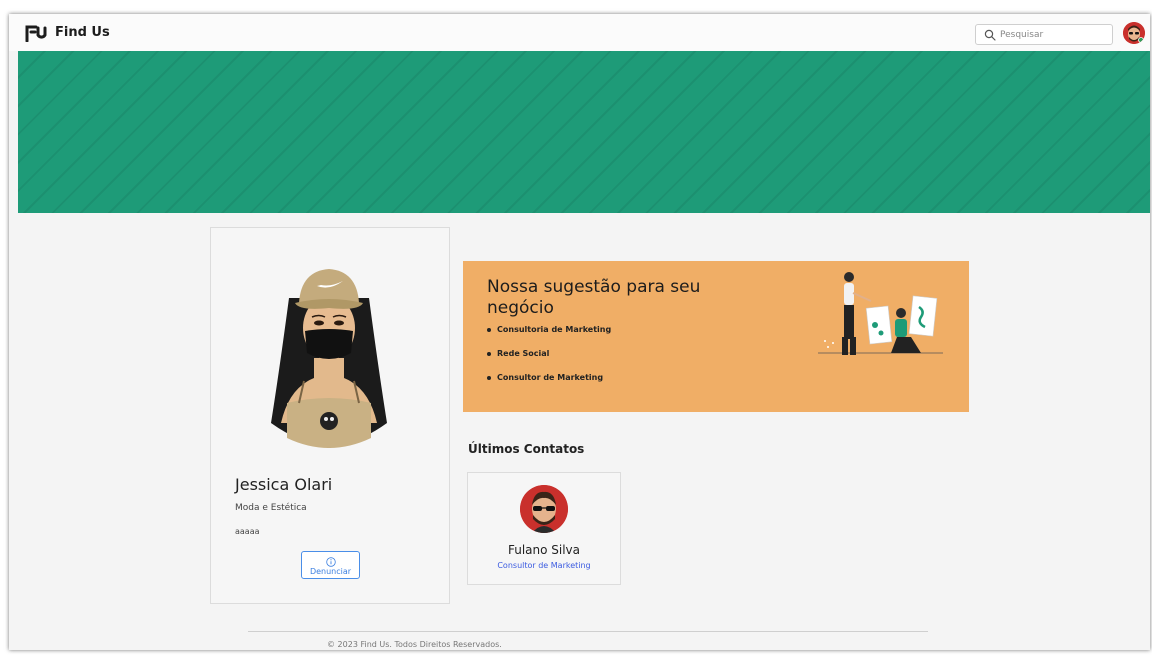 The height and width of the screenshot is (655, 1152). Describe the element at coordinates (82, 32) in the screenshot. I see `brand-name: Find Us` at that location.